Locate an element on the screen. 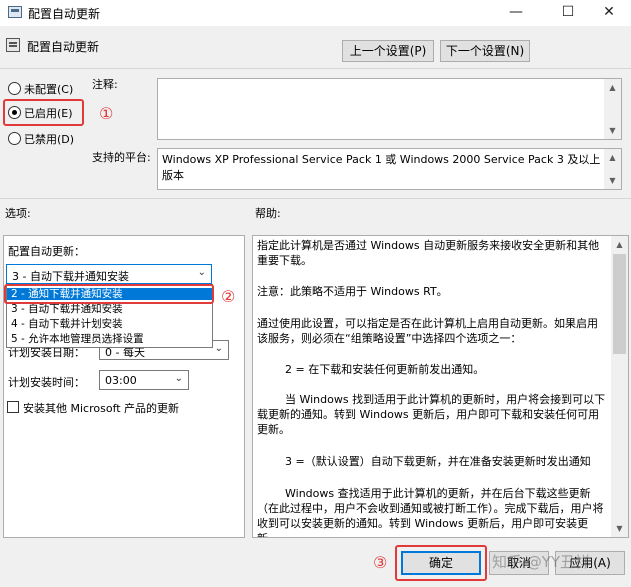 The image size is (631, 587). help-paragraph: 3 =（默认设置）自动下载更新，并在准备安装更新时发出通知 is located at coordinates (438, 461).